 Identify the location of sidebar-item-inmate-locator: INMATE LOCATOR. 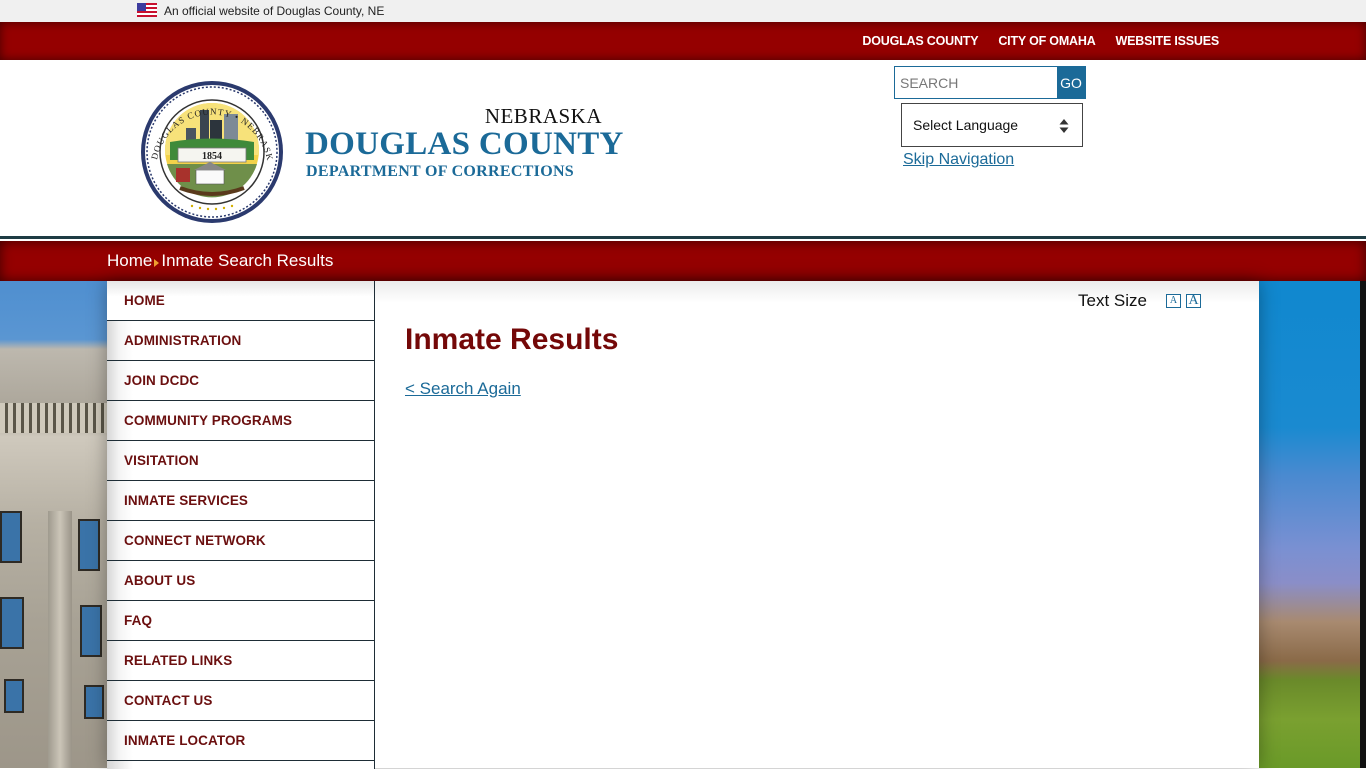
(240, 741).